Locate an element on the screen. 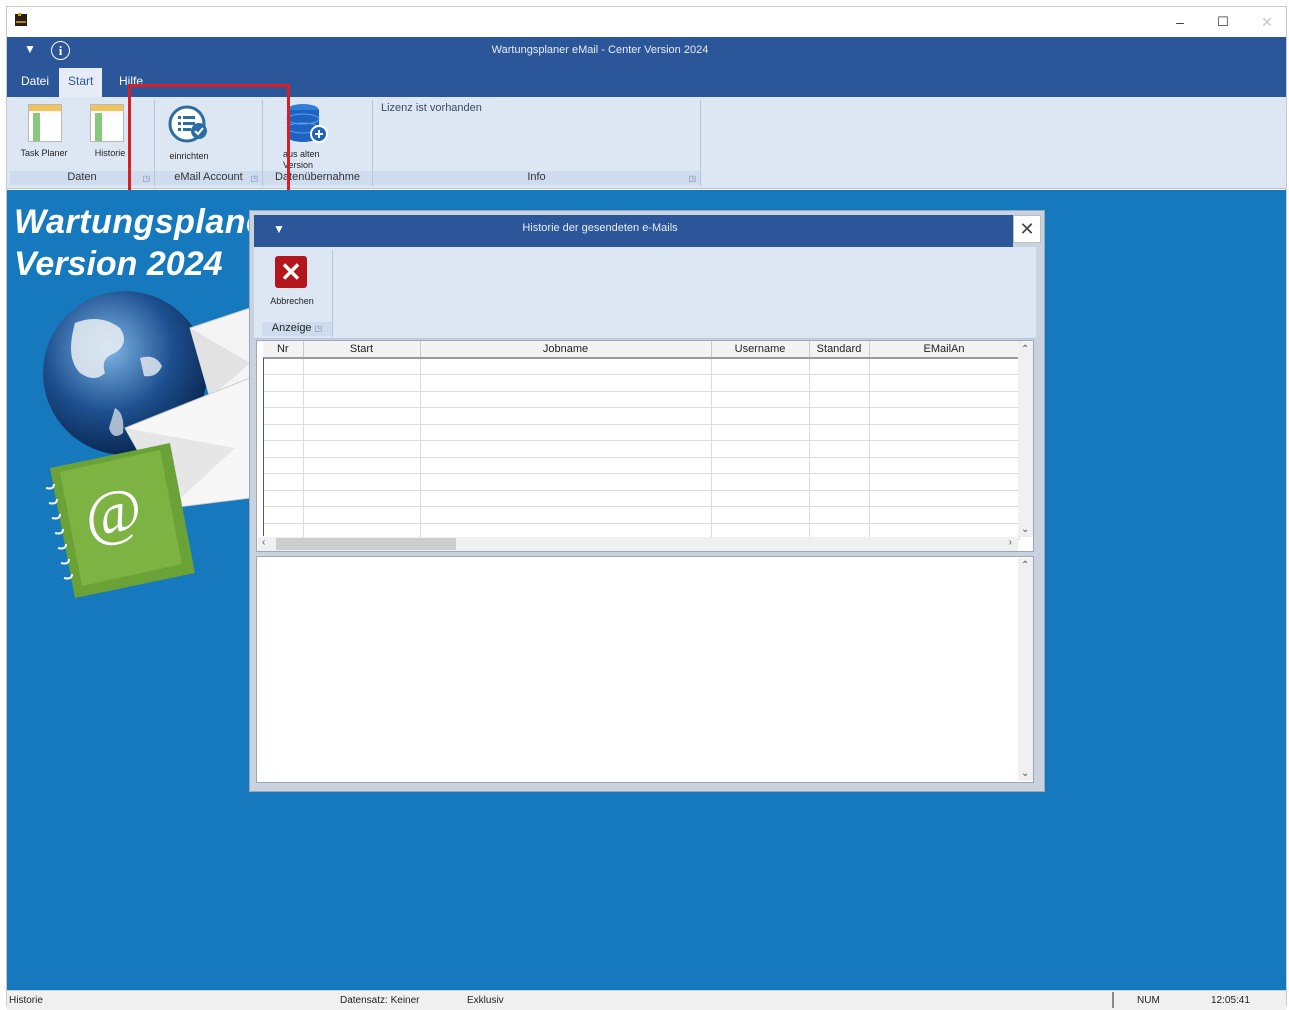 The height and width of the screenshot is (1010, 1289). column-header-emailan: EMailAn is located at coordinates (944, 350).